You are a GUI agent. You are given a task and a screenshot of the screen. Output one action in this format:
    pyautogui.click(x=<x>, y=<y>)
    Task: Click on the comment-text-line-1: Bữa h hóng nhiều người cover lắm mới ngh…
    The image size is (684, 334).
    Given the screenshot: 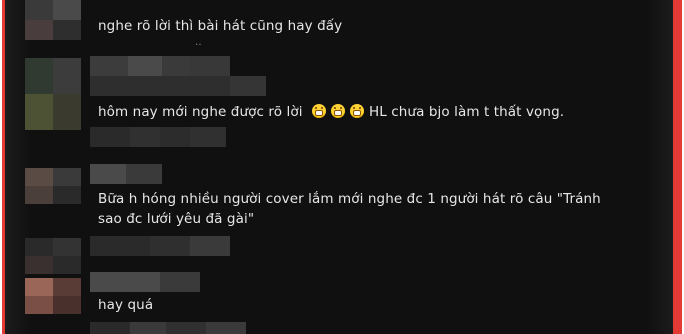 What is the action you would take?
    pyautogui.click(x=349, y=199)
    